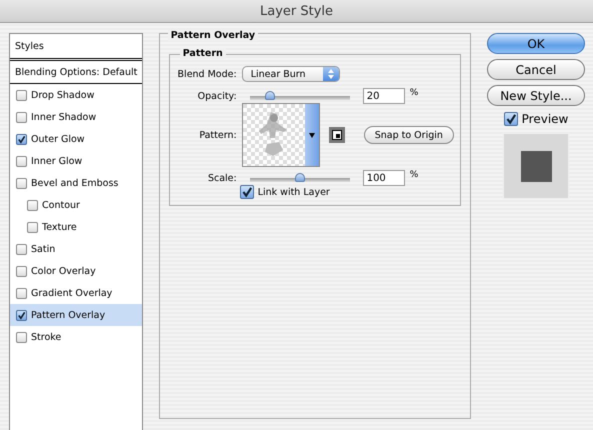 The width and height of the screenshot is (593, 430). I want to click on item-label: Color Overlay, so click(63, 271).